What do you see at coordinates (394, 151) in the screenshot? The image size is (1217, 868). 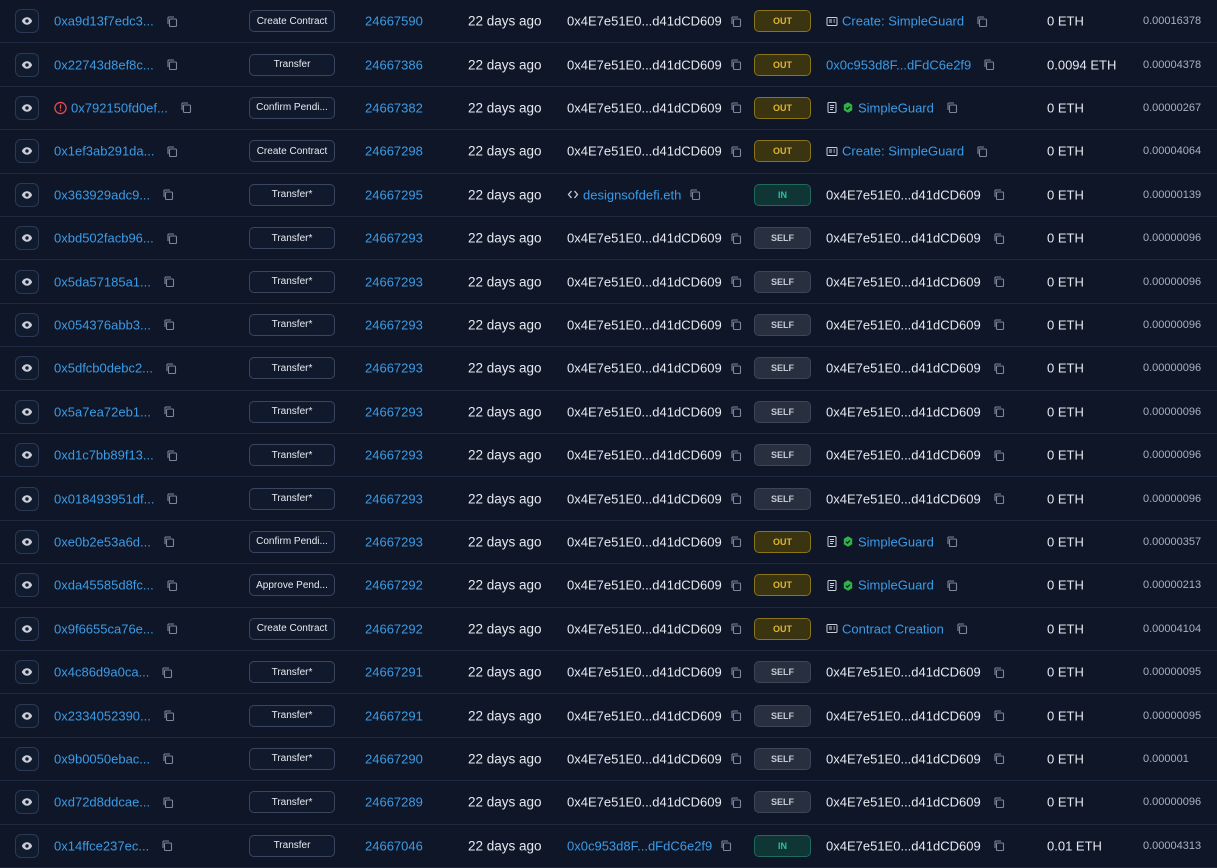 I see `block-link: 24667298` at bounding box center [394, 151].